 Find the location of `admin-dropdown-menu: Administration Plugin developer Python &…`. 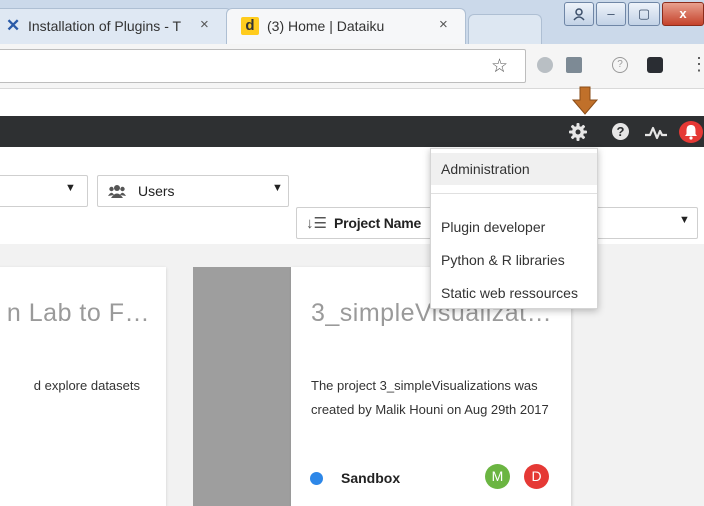

admin-dropdown-menu: Administration Plugin developer Python &… is located at coordinates (514, 228).